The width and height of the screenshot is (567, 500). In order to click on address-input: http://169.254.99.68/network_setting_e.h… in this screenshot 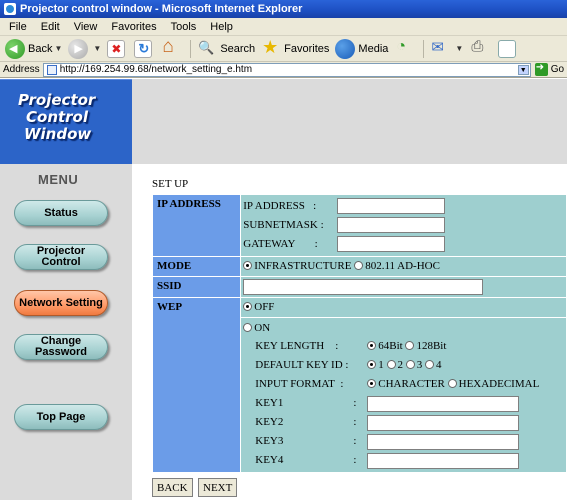, I will do `click(286, 69)`.